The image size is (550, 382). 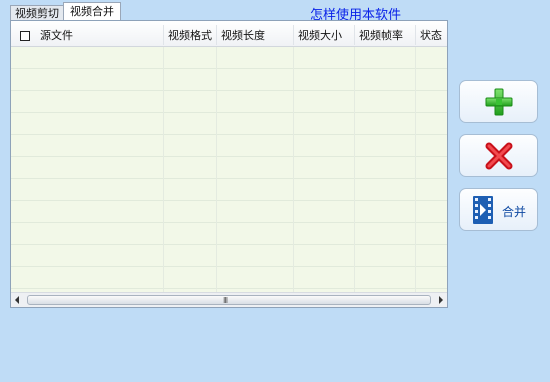 I want to click on horizontal-scrollbar: III, so click(x=229, y=299).